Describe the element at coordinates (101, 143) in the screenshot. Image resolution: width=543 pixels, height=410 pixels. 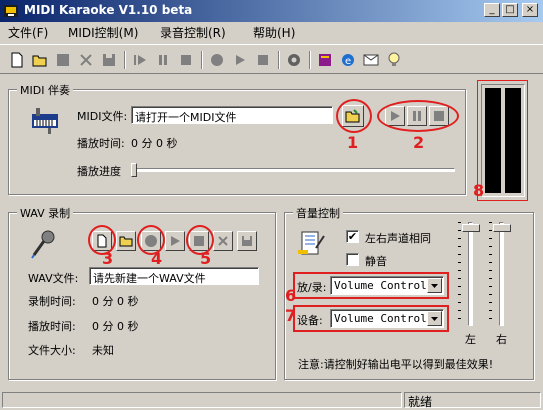
I see `midi-time-label: 播放时间:` at that location.